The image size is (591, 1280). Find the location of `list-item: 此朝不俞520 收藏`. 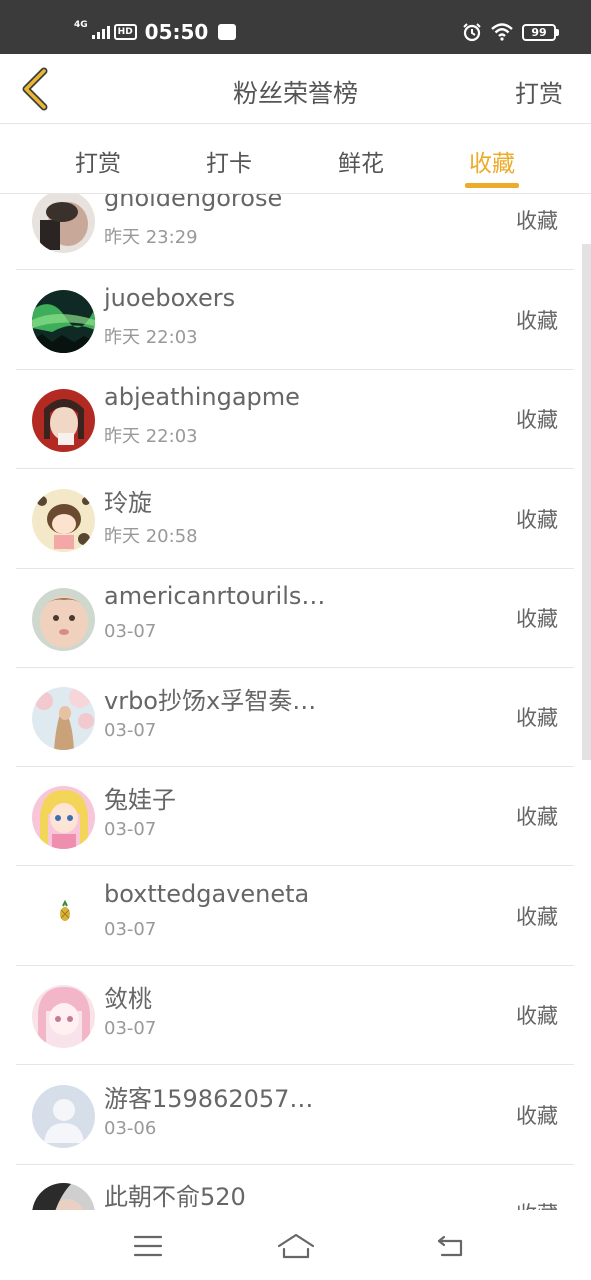

list-item: 此朝不俞520 收藏 is located at coordinates (295, 1187).